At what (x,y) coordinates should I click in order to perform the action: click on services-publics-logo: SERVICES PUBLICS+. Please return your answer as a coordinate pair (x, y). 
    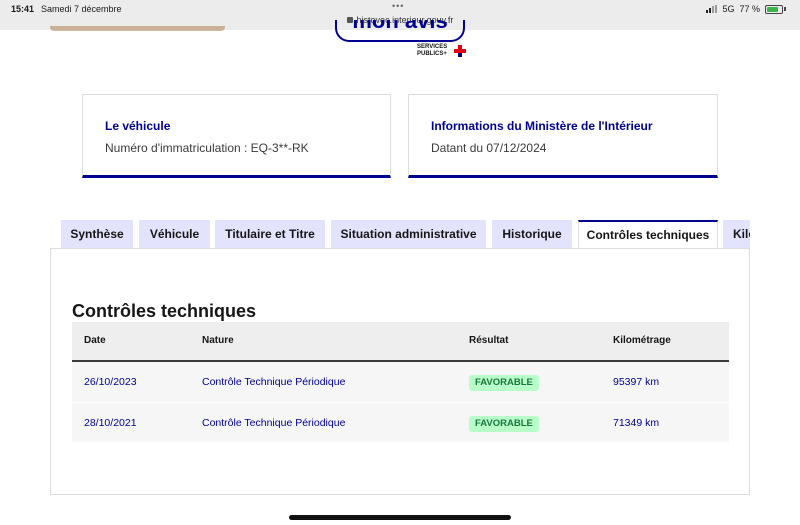
    Looking at the image, I should click on (432, 51).